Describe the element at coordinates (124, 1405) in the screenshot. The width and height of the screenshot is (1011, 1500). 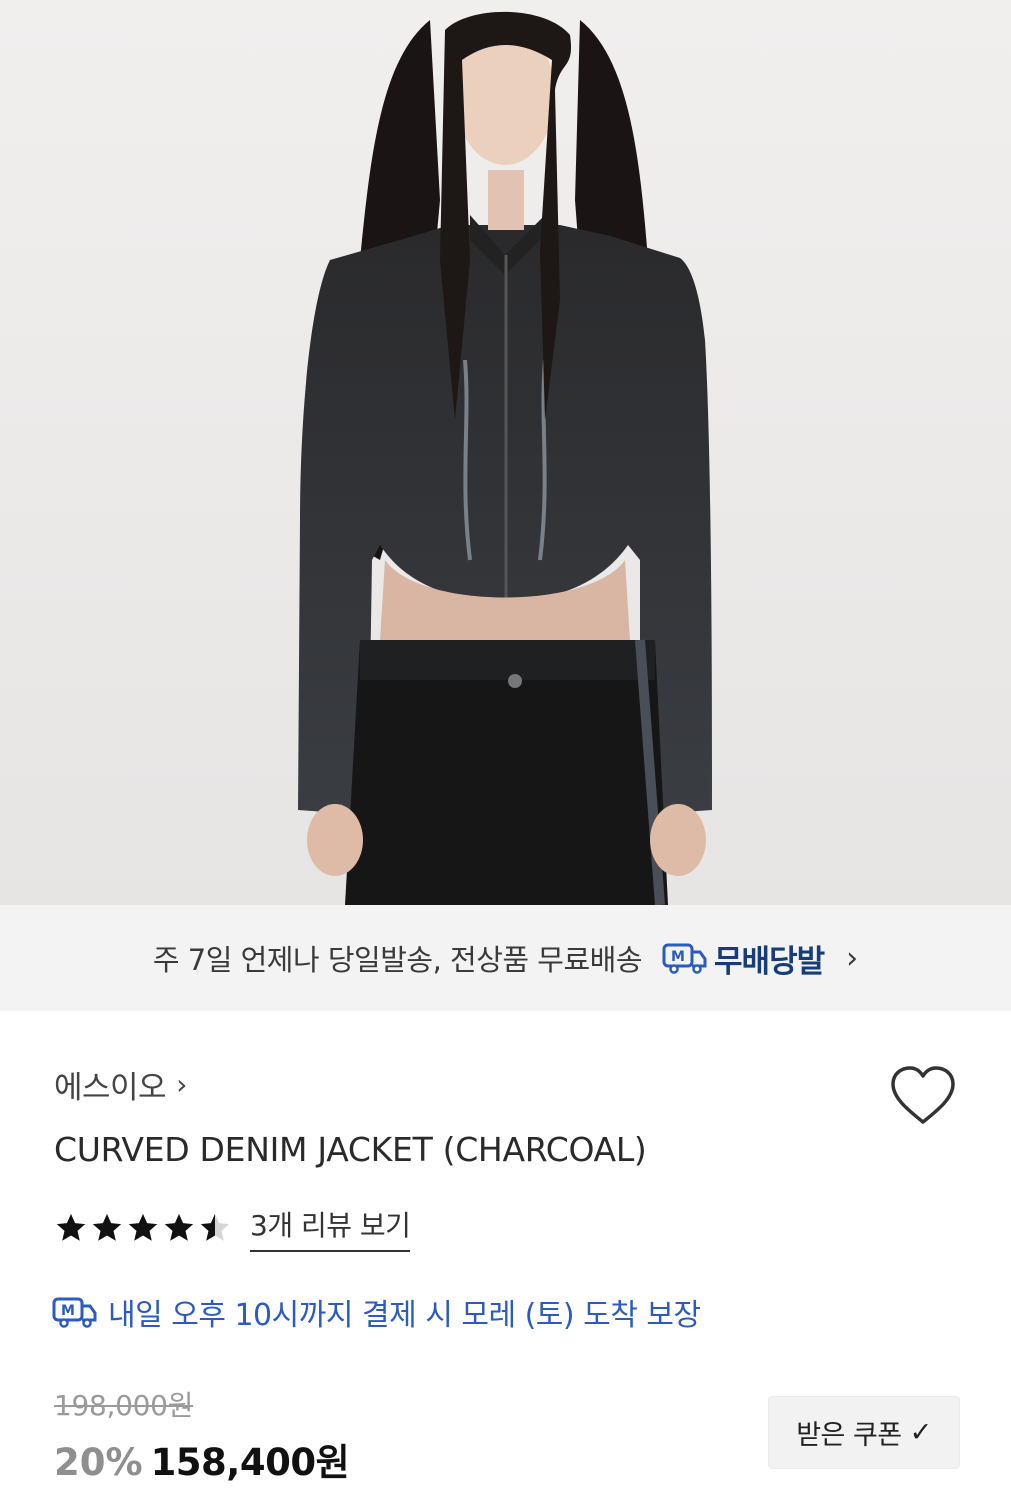
I see `original-price: 198,000원` at that location.